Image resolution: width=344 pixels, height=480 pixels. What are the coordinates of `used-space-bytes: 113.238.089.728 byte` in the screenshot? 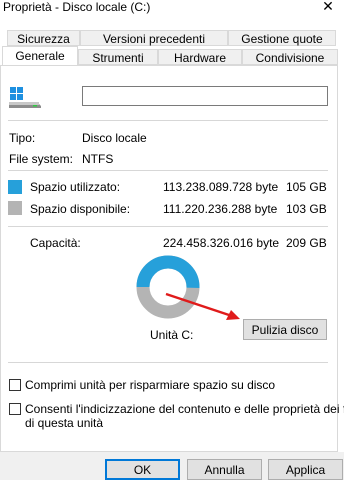 It's located at (221, 187).